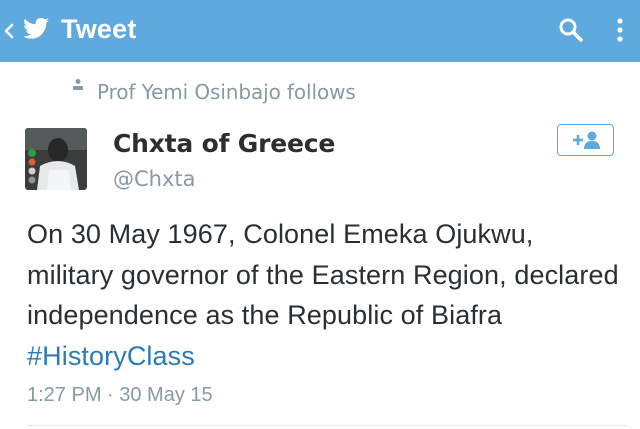  I want to click on avatar, so click(56, 159).